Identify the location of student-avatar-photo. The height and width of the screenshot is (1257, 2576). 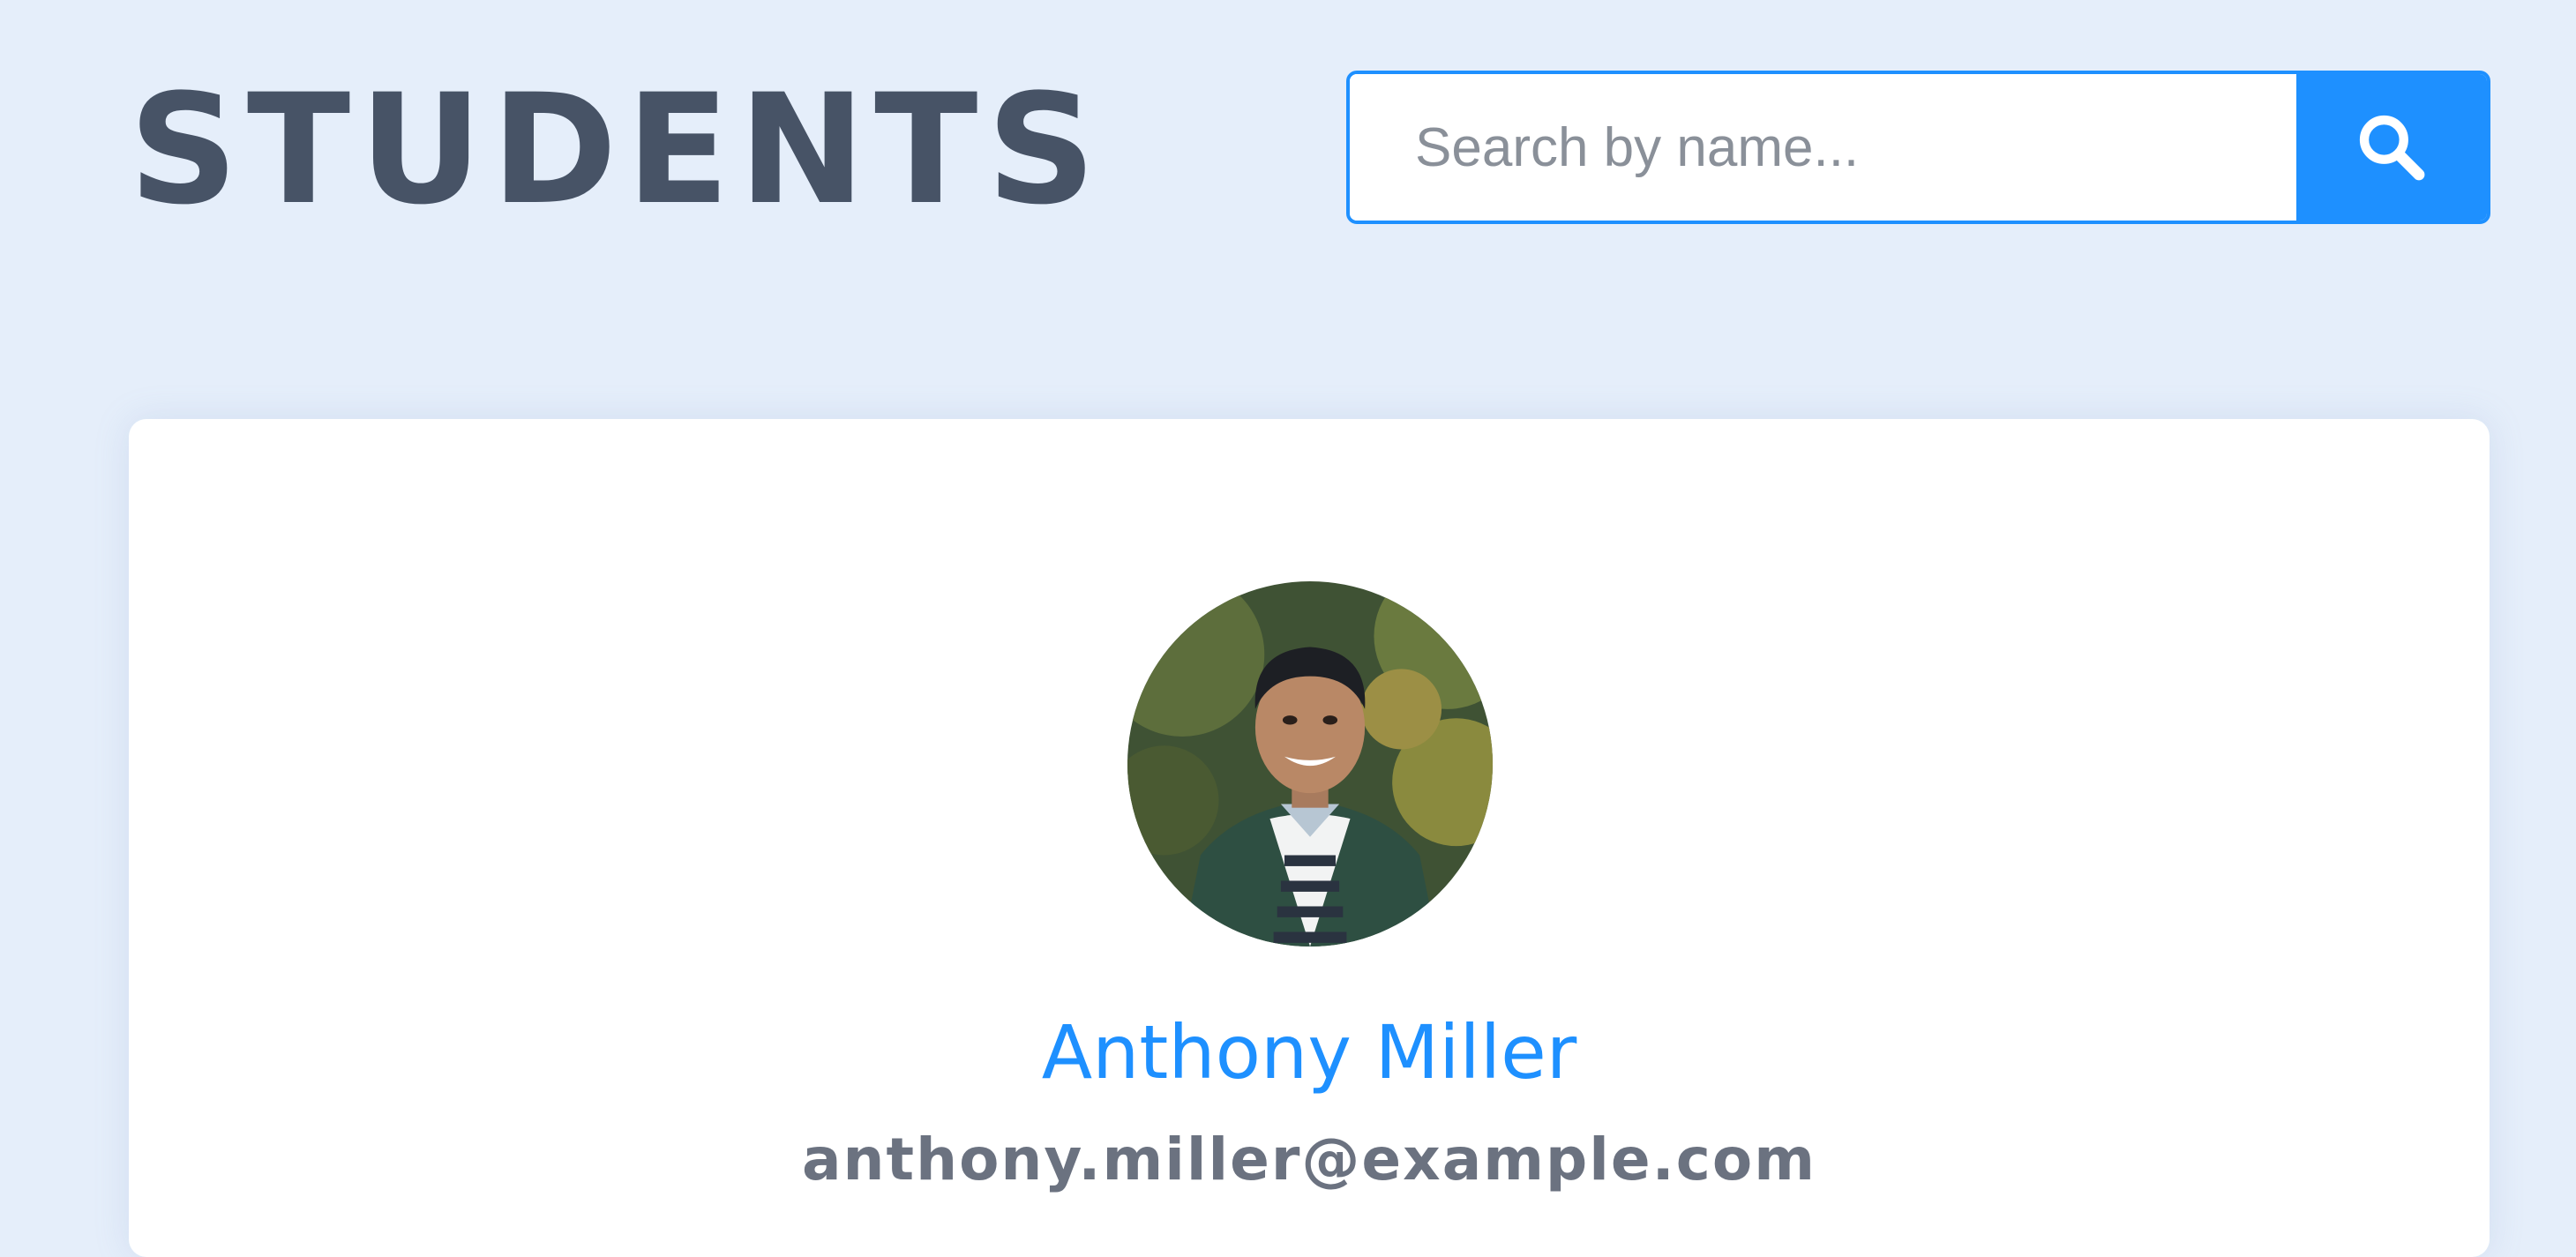
(1310, 764).